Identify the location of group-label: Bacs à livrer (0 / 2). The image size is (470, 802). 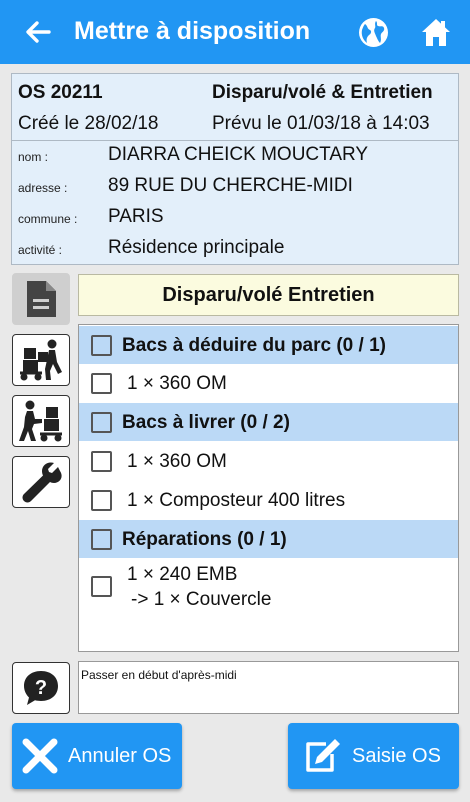
(206, 422).